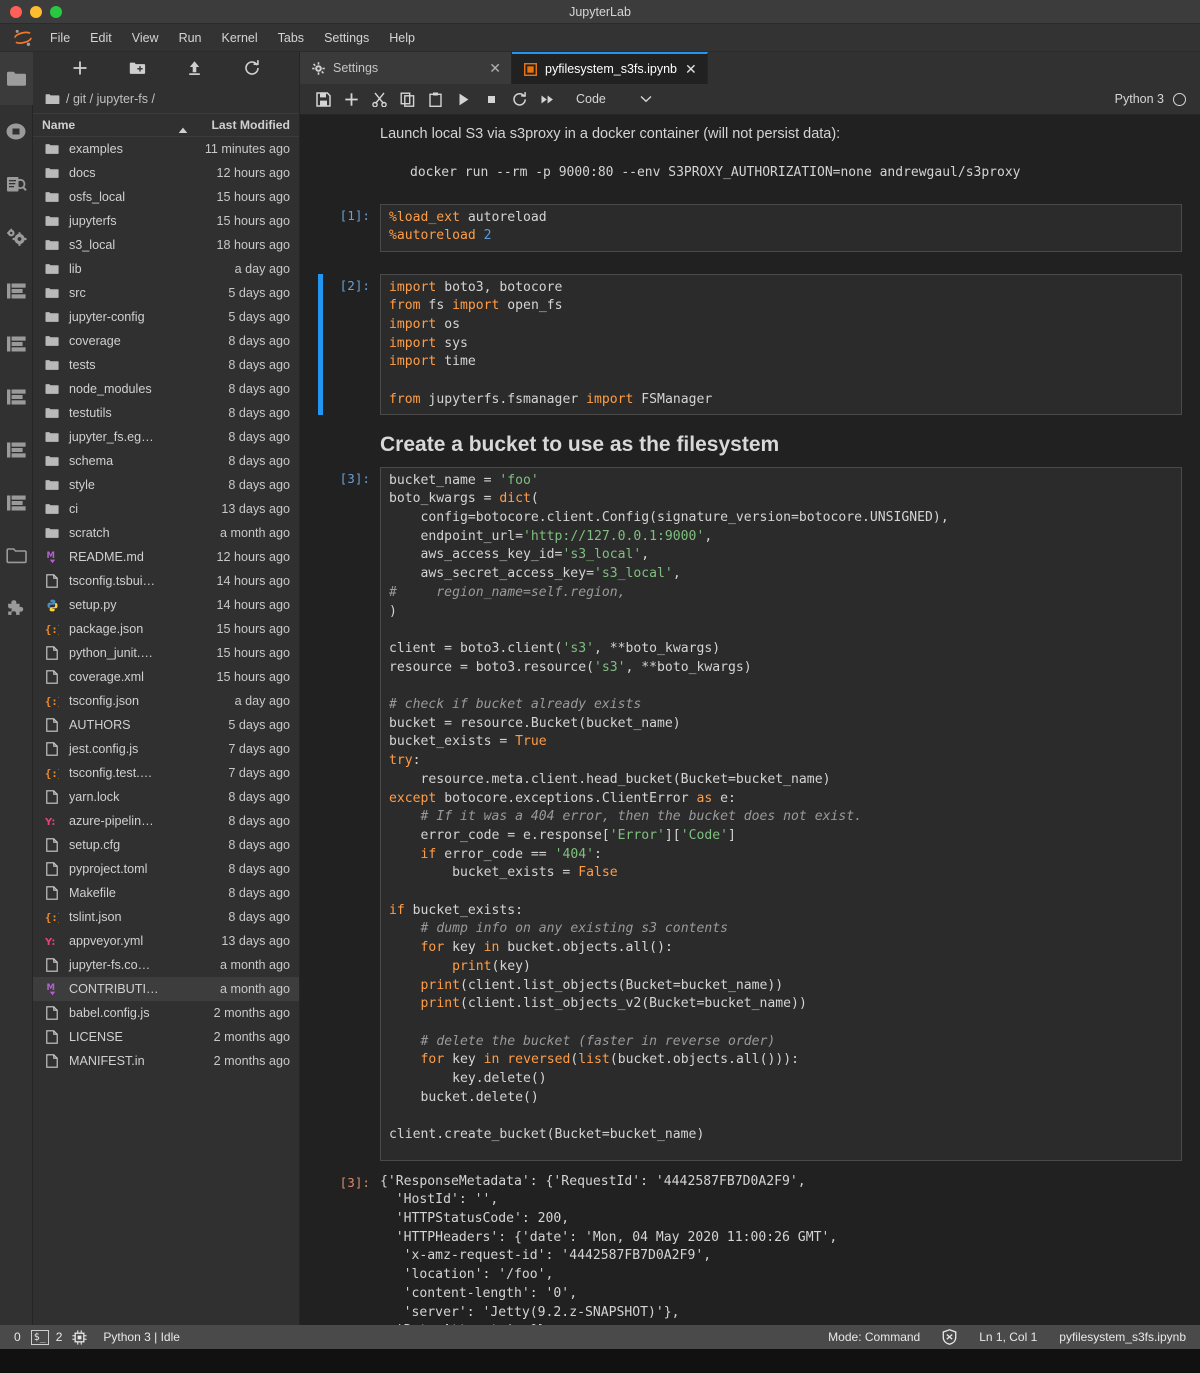 Image resolution: width=1200 pixels, height=1373 pixels. Describe the element at coordinates (16, 131) in the screenshot. I see `sidebar-item-running-terminals` at that location.